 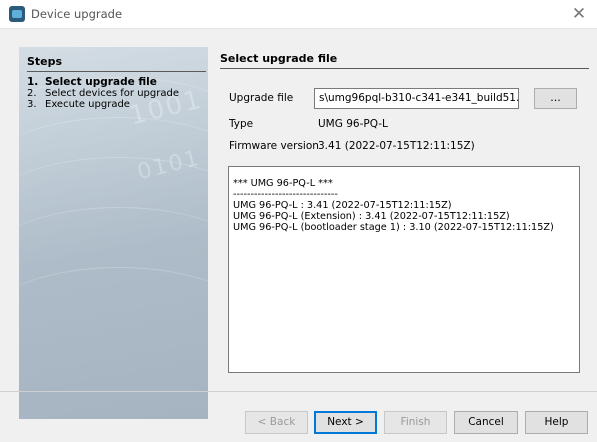 What do you see at coordinates (345, 422) in the screenshot?
I see `next-button: Next >` at bounding box center [345, 422].